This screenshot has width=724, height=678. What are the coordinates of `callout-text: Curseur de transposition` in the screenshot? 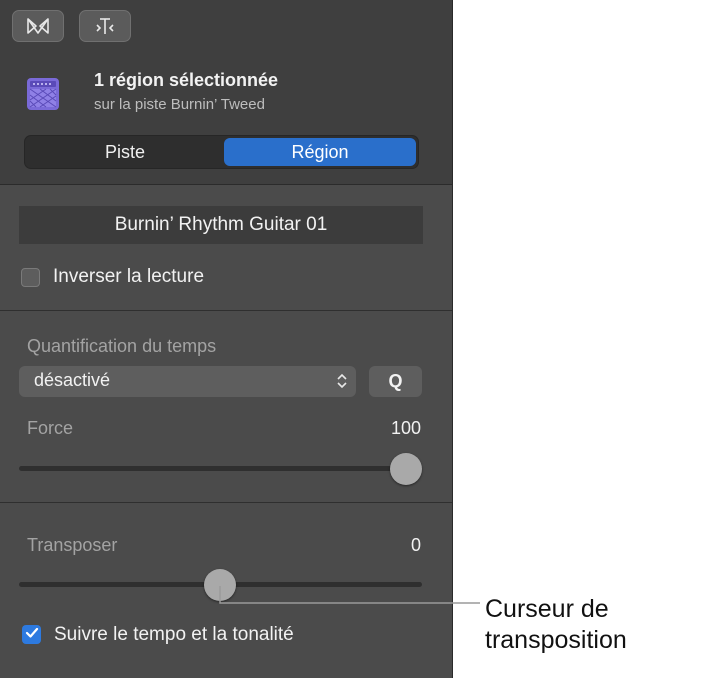 It's located at (556, 625).